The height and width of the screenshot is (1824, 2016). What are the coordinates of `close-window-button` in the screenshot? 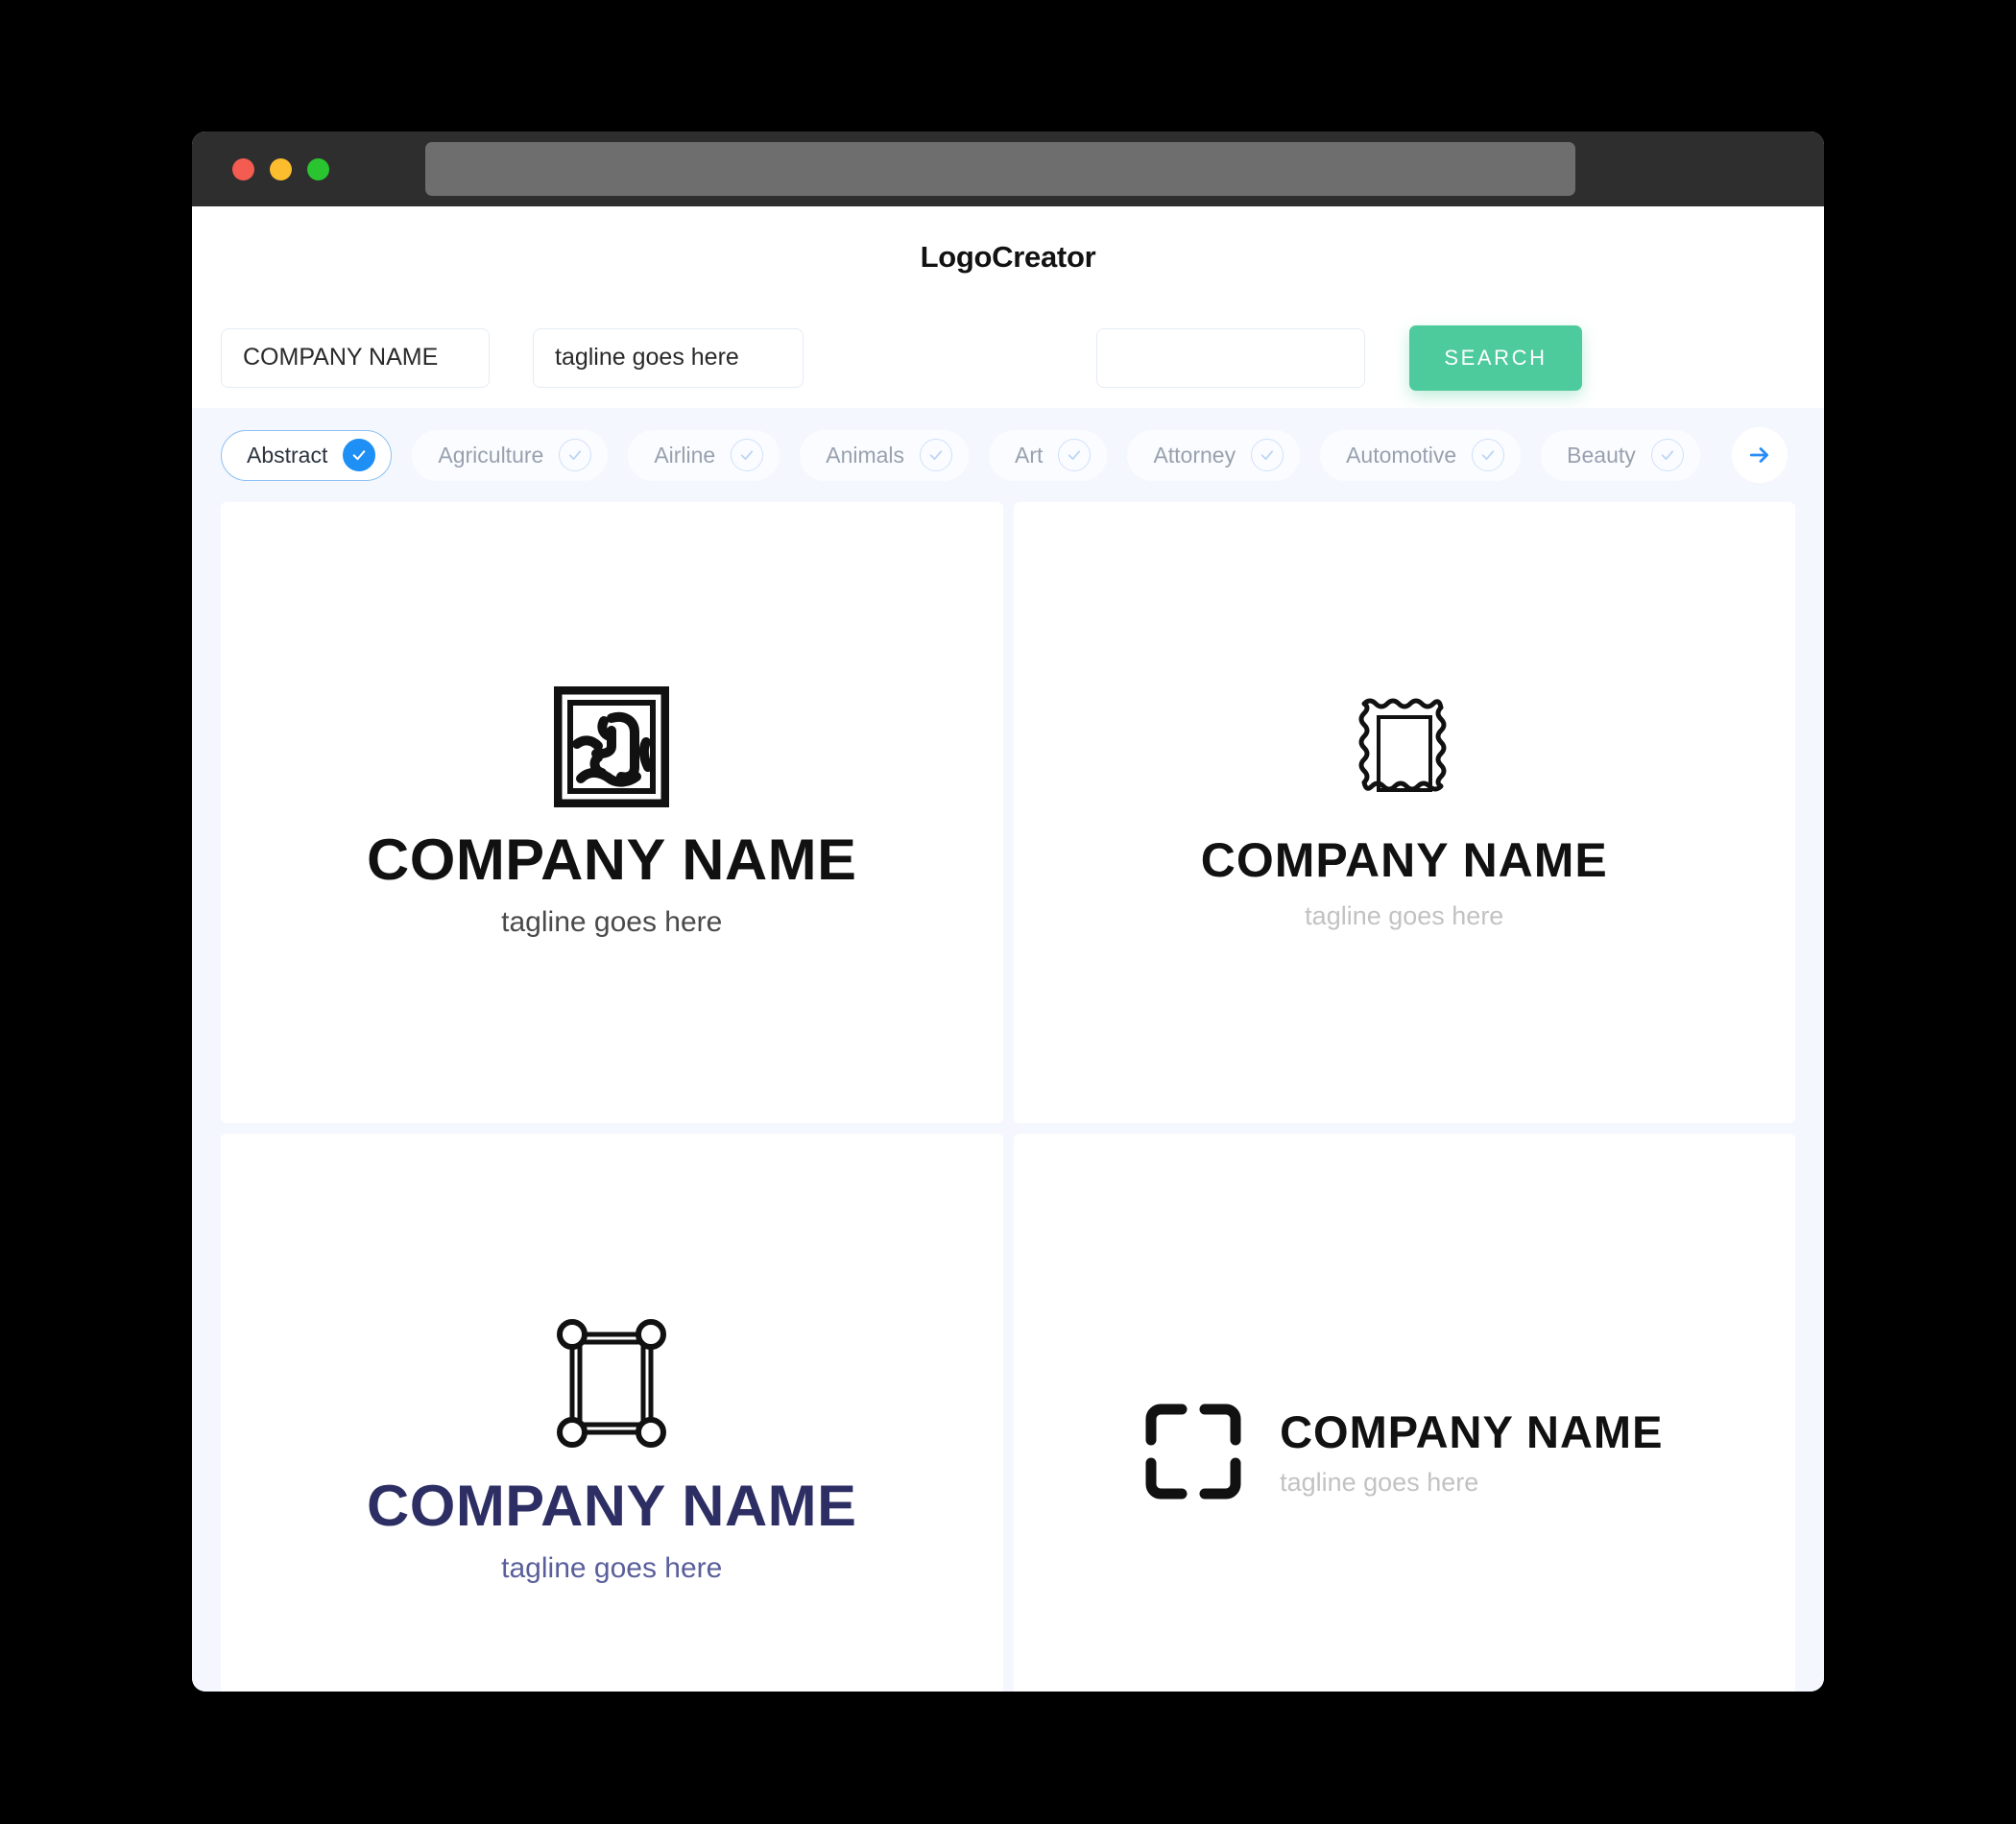 It's located at (243, 168).